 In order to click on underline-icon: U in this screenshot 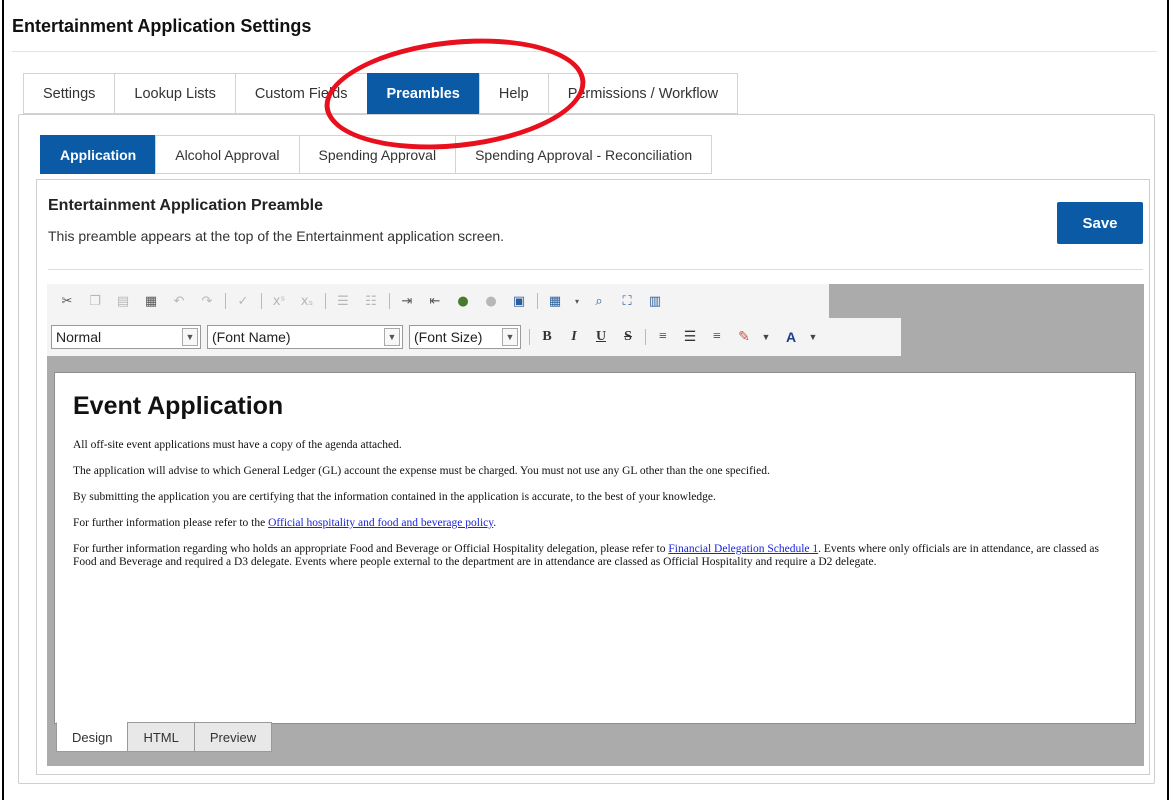, I will do `click(601, 337)`.